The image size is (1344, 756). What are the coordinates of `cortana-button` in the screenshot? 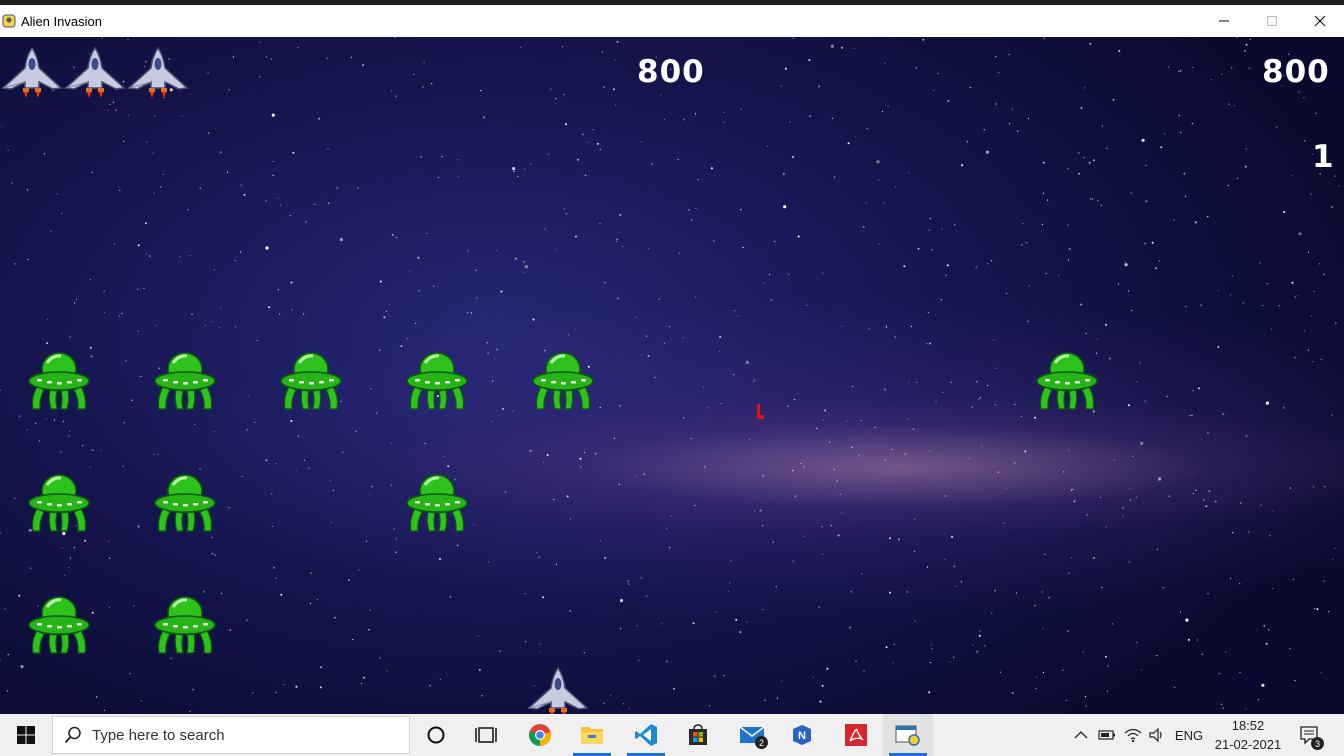 It's located at (436, 735).